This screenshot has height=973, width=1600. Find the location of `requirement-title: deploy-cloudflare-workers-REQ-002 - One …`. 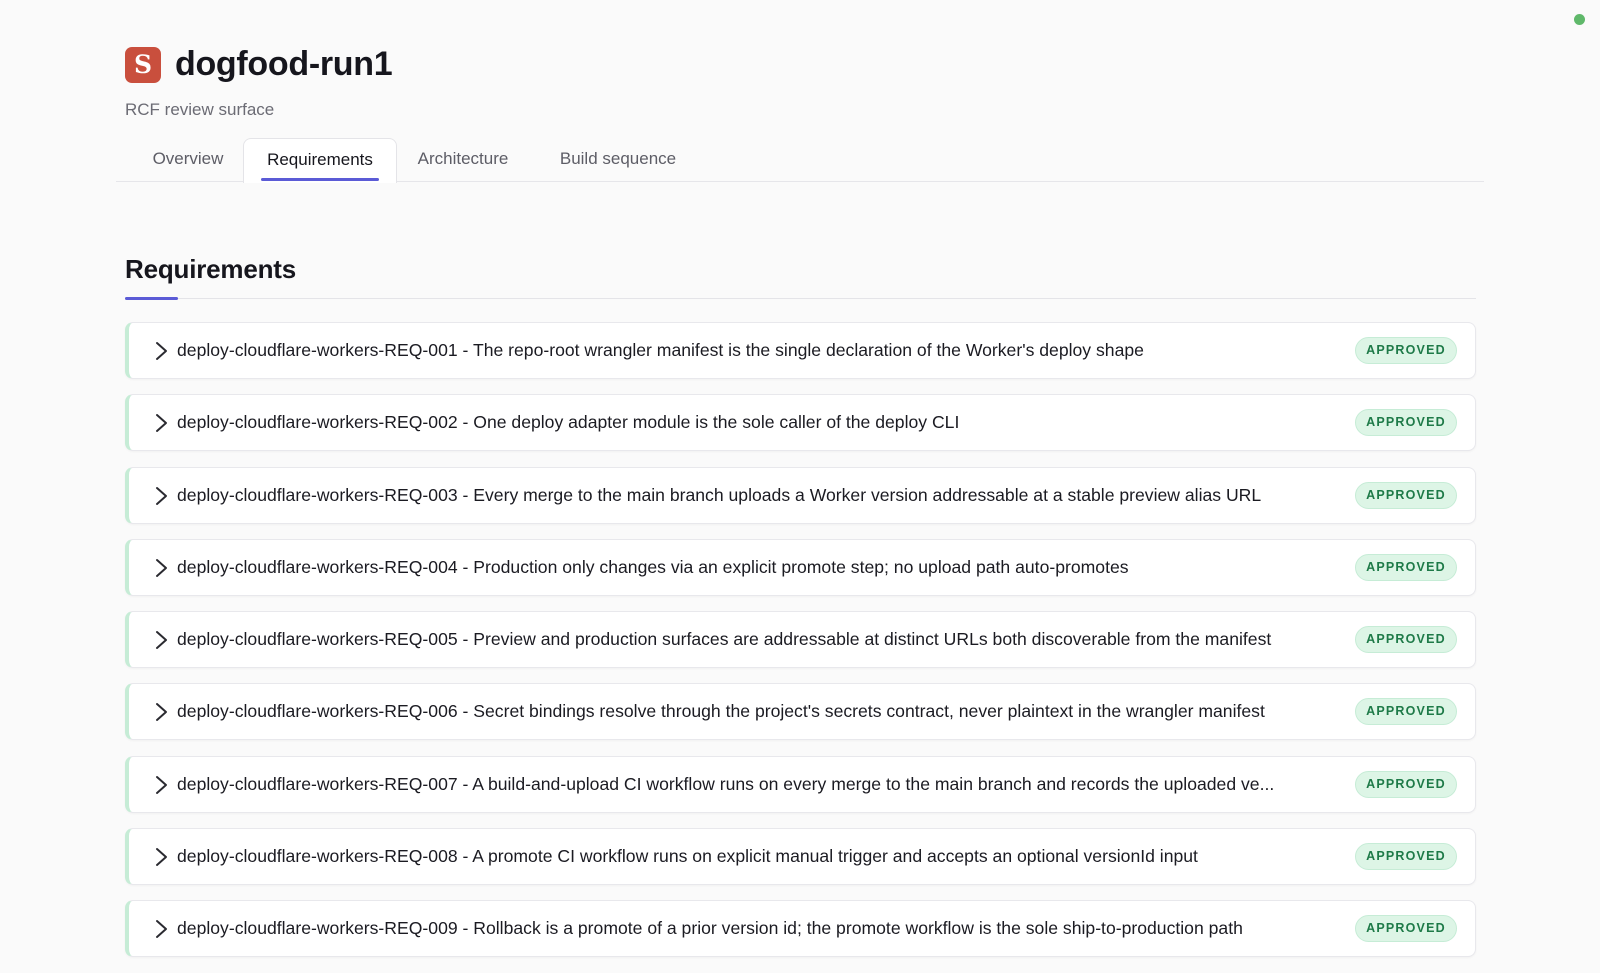

requirement-title: deploy-cloudflare-workers-REQ-002 - One … is located at coordinates (568, 422).